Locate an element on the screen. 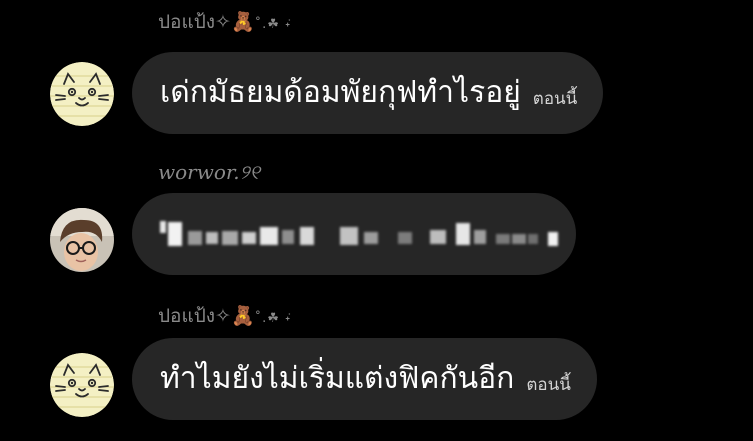 This screenshot has width=753, height=441. sender-name: worwor.୨୧ is located at coordinates (209, 172).